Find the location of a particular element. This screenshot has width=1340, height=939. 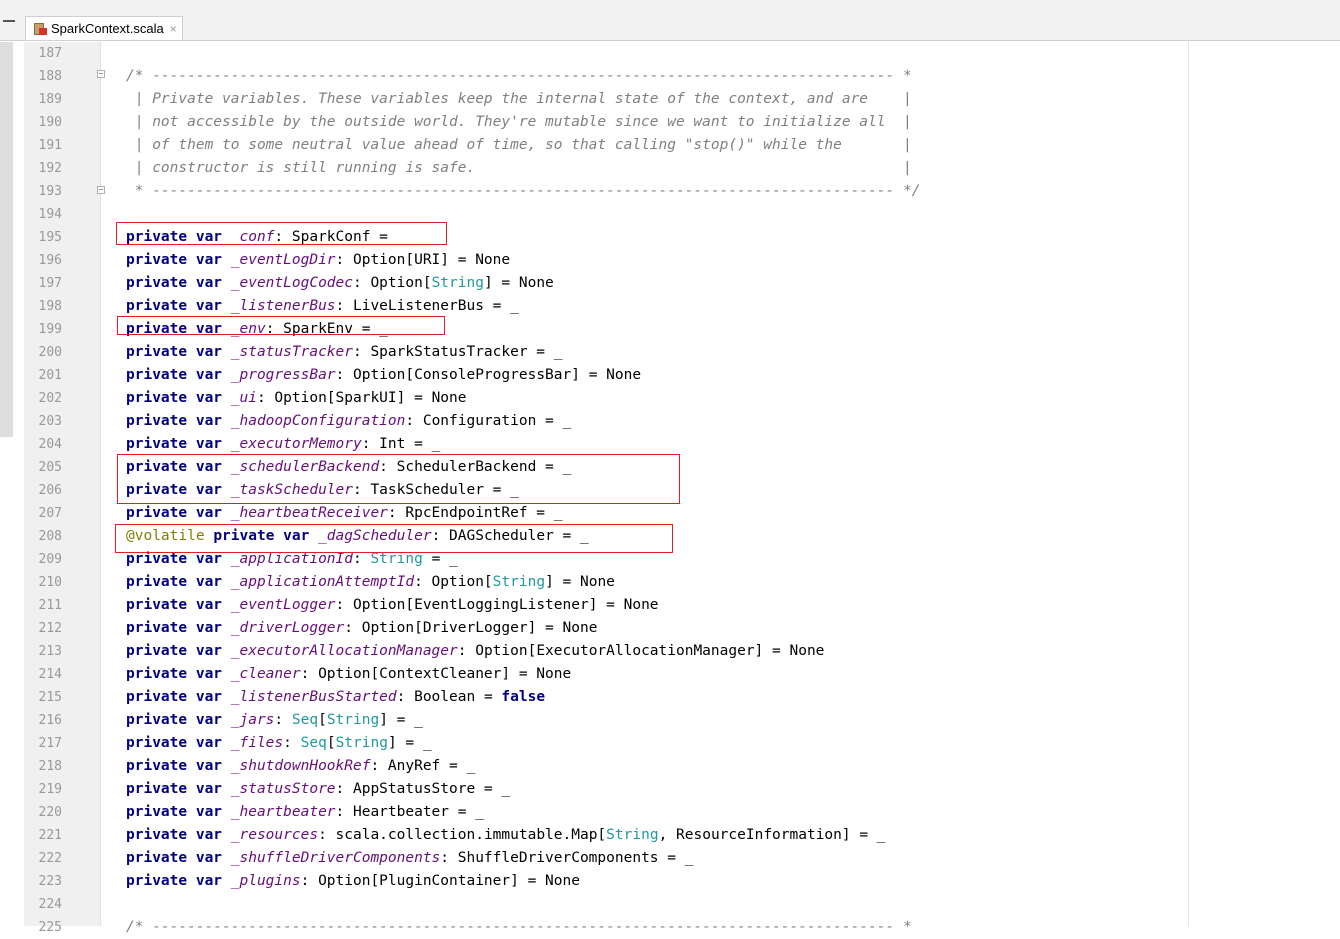

line-number: 198 is located at coordinates (50, 306).